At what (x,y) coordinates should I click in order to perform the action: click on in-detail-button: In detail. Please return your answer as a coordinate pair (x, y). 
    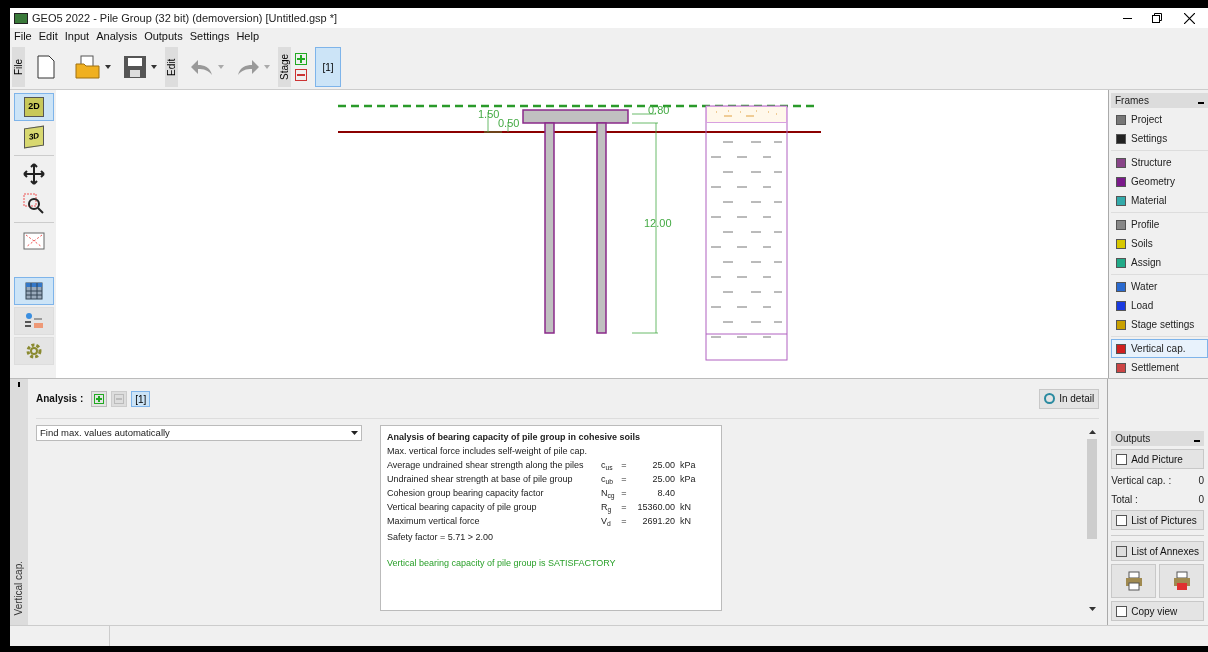
    Looking at the image, I should click on (1069, 398).